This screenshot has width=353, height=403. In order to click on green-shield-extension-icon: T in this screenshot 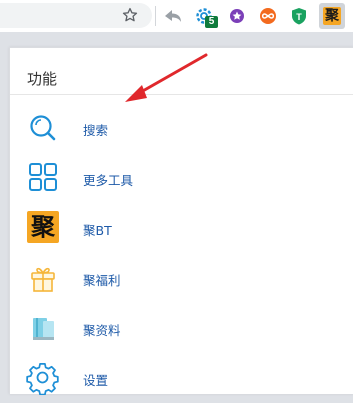, I will do `click(299, 16)`.